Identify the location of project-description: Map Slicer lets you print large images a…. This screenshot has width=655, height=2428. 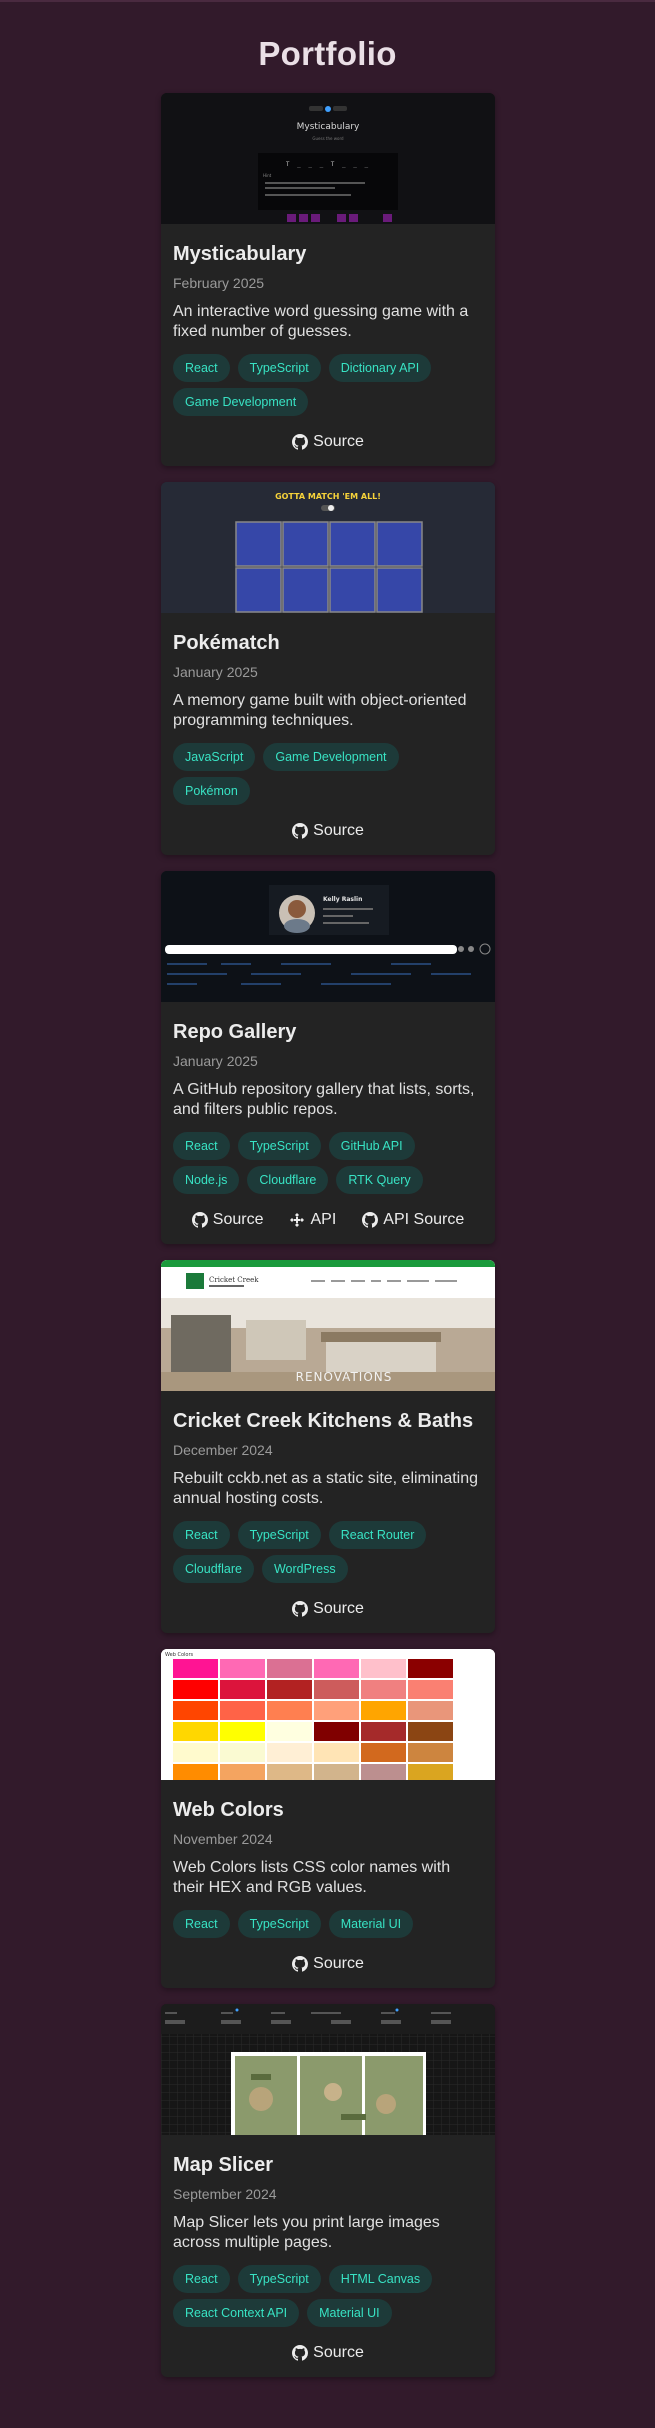
(306, 2232).